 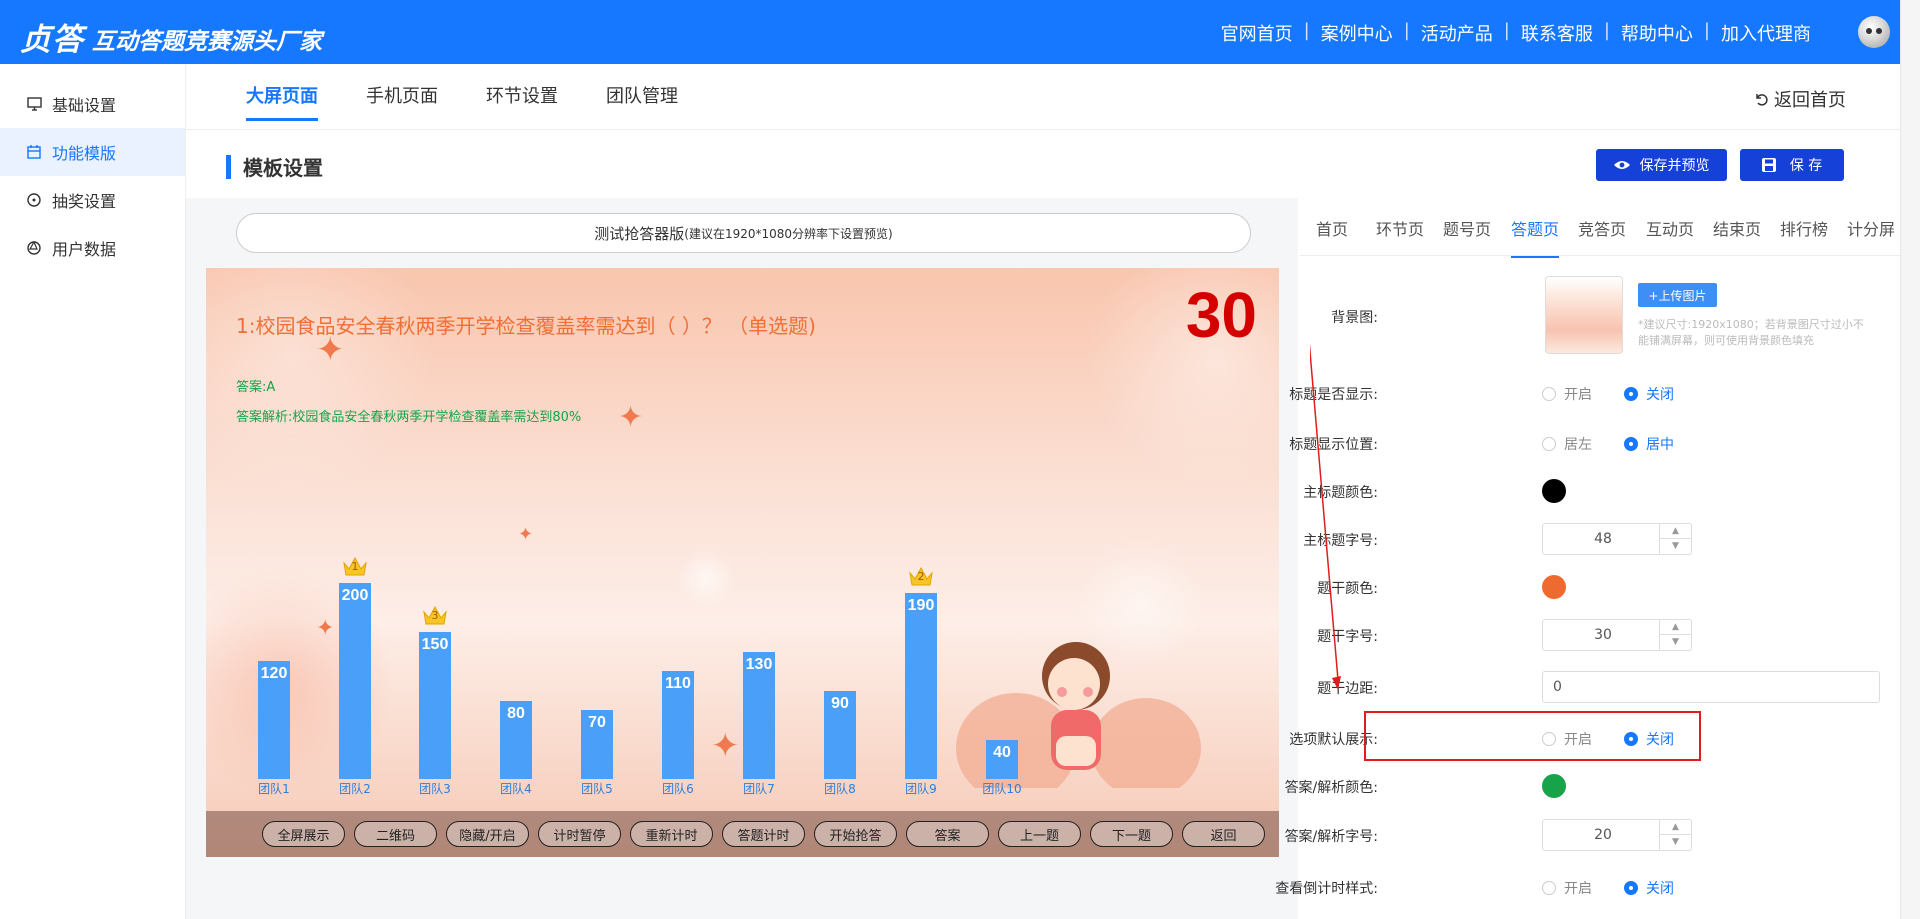 I want to click on stepper-value: 48, so click(x=1603, y=539).